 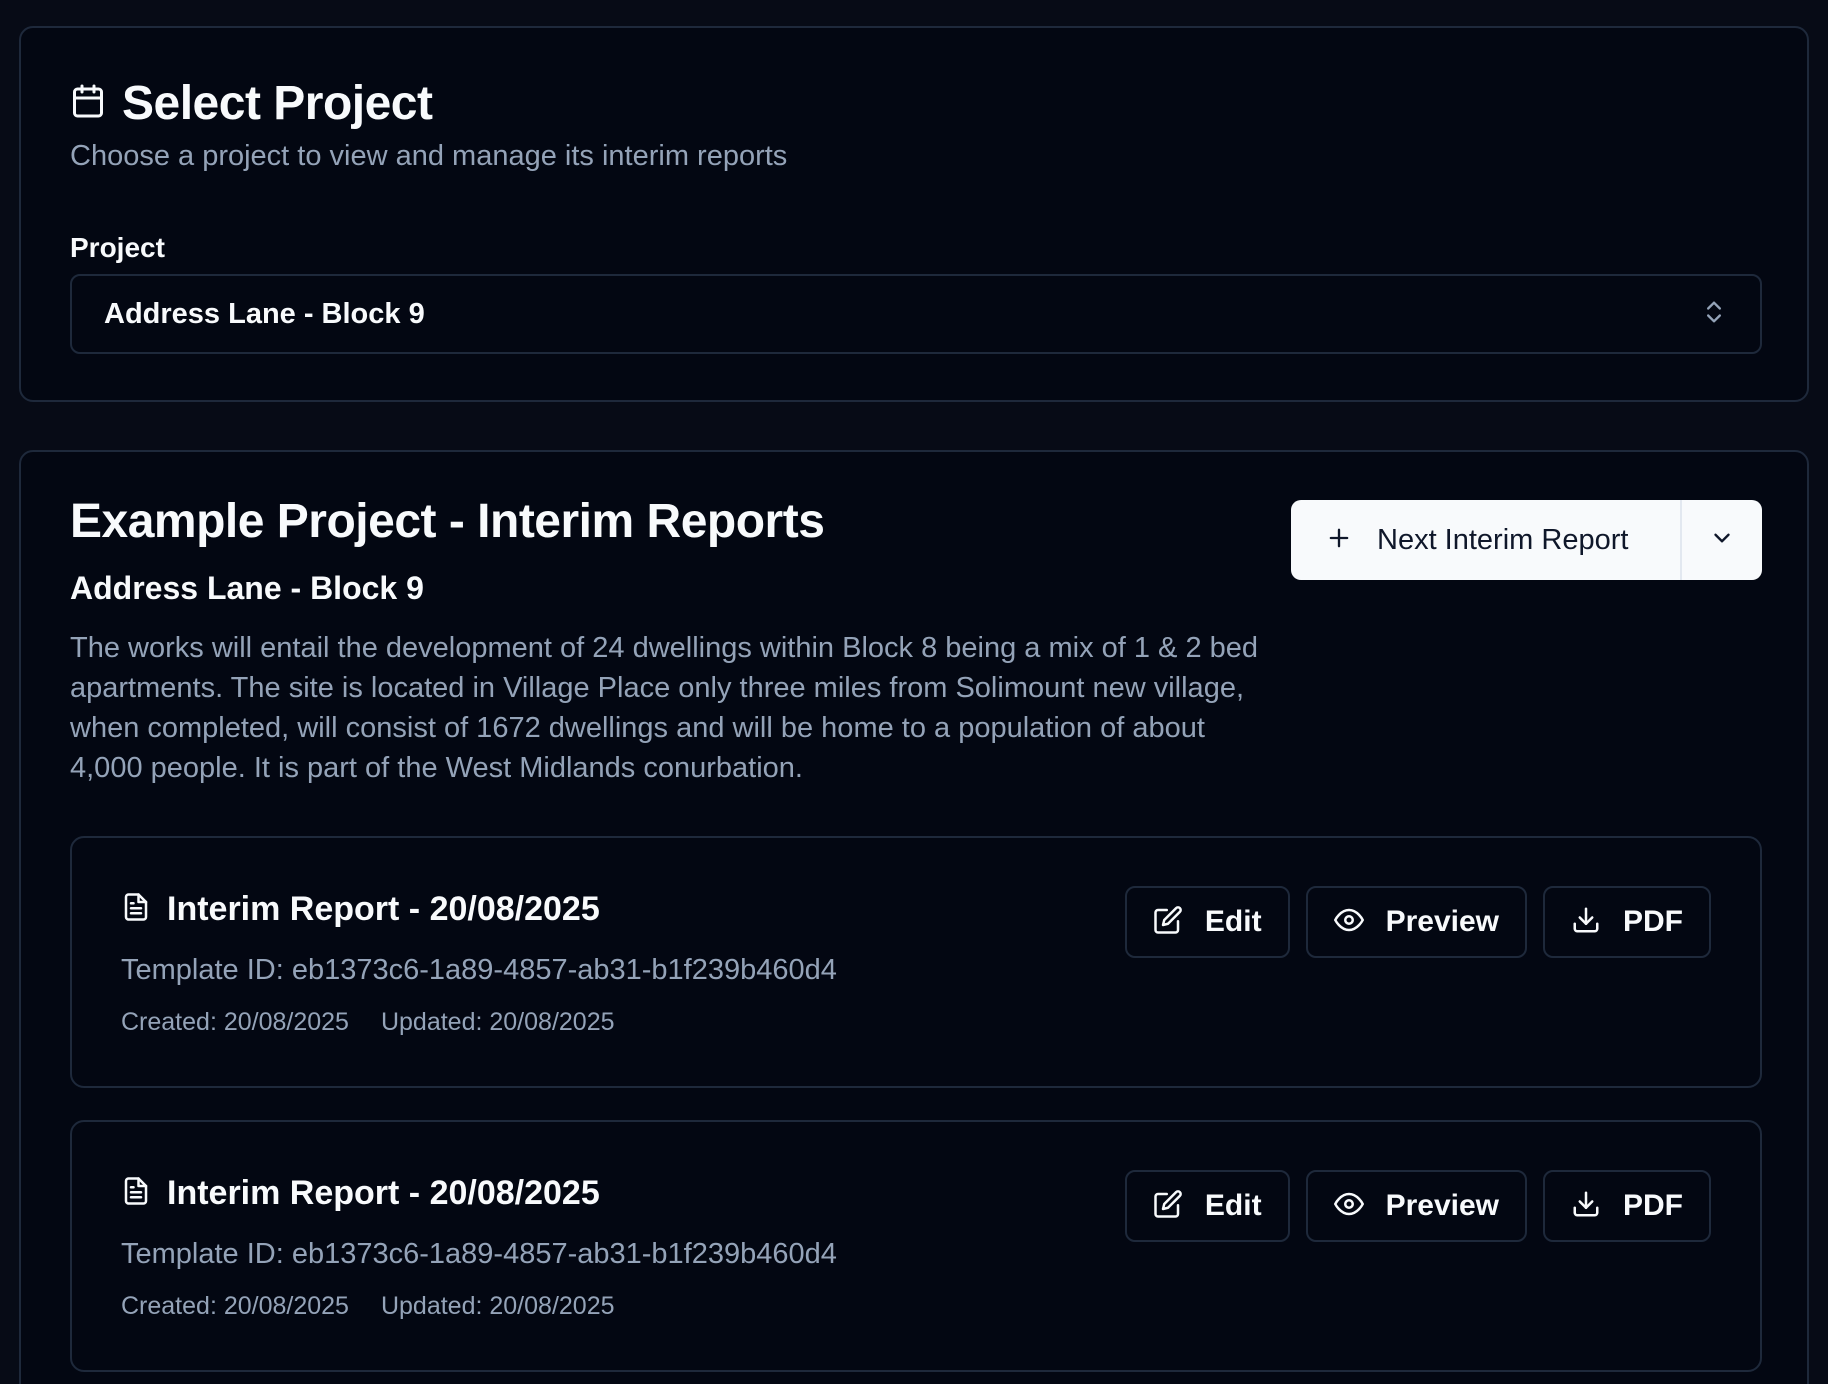 I want to click on project-select: Address Lane - Block 9, so click(x=916, y=314).